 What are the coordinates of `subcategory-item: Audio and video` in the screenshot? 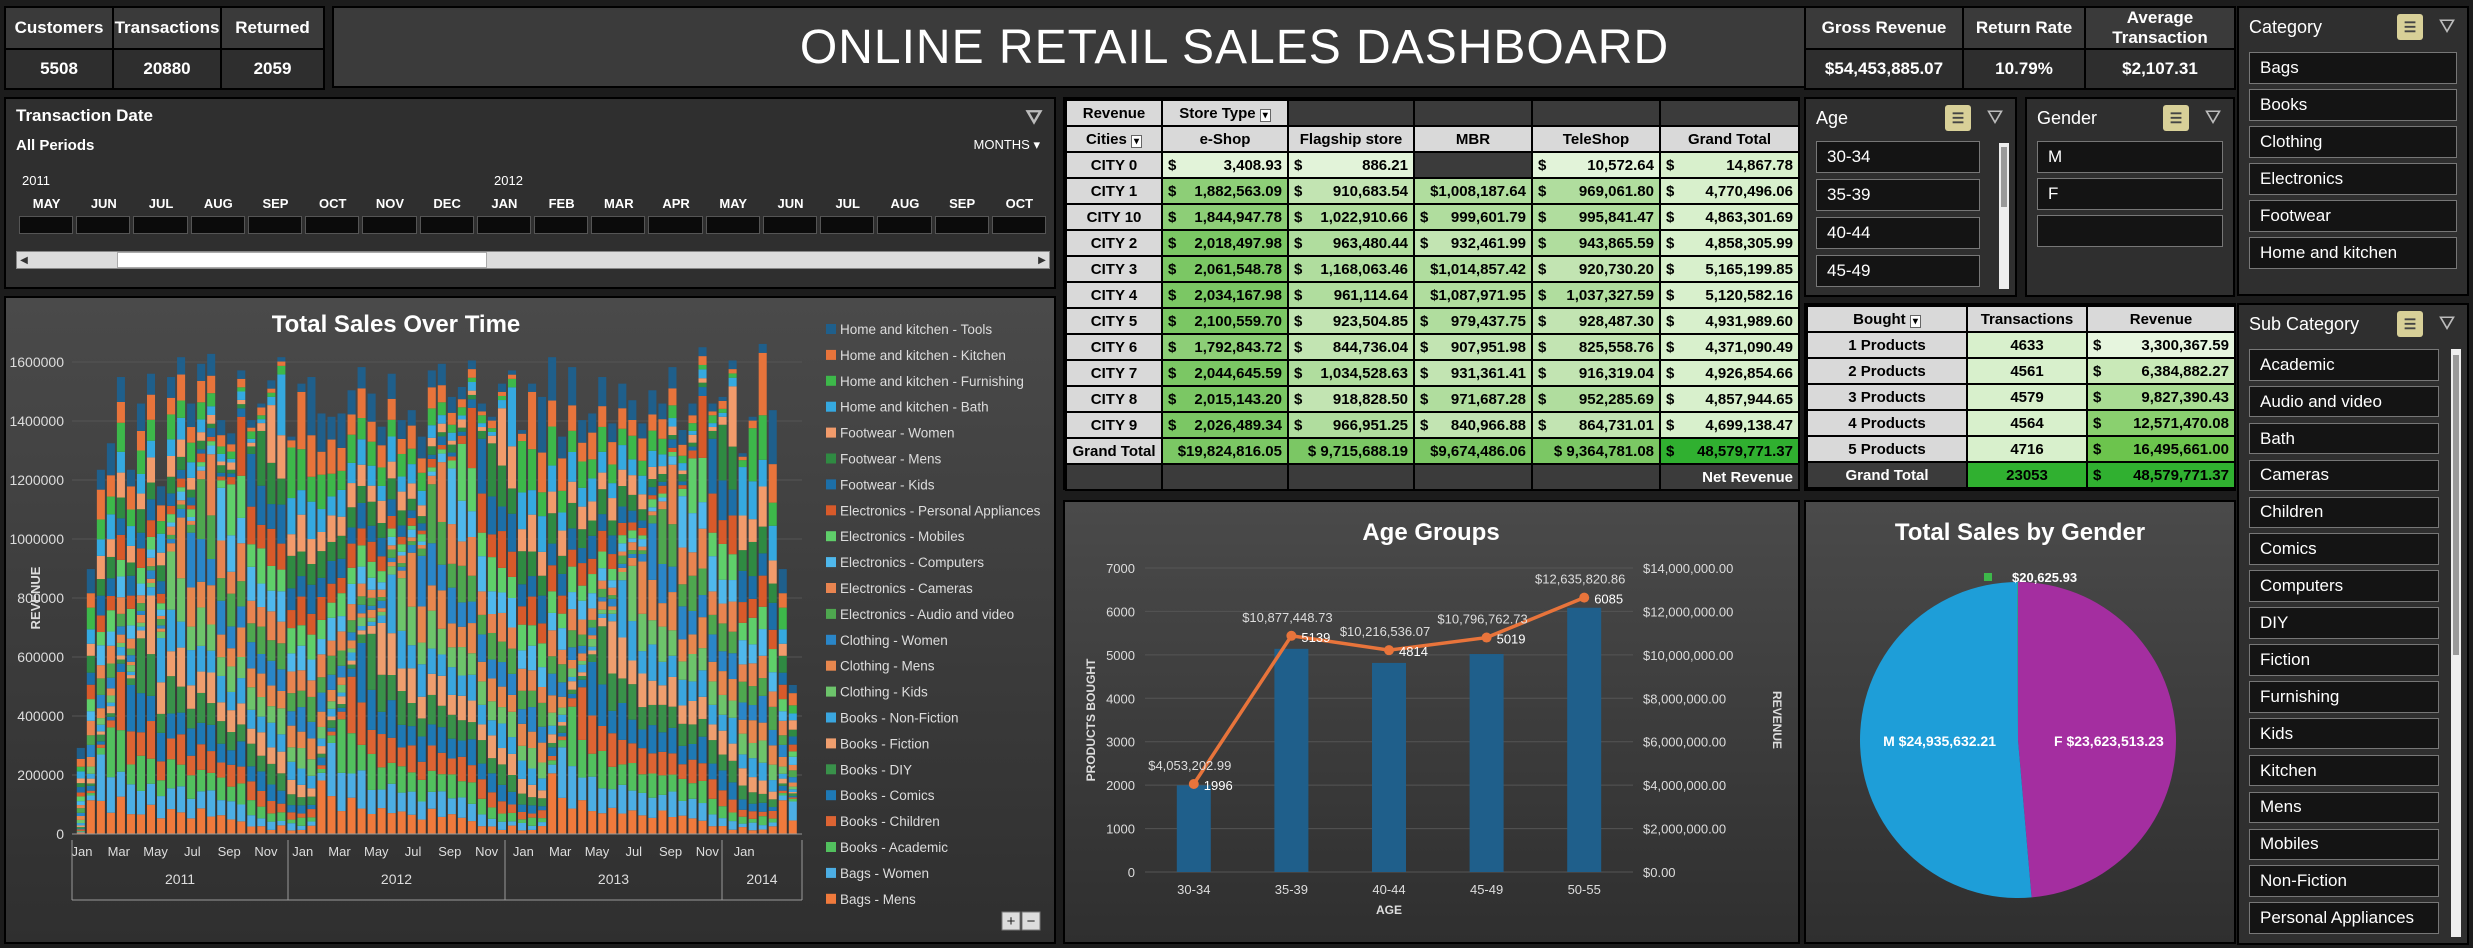 It's located at (2344, 401).